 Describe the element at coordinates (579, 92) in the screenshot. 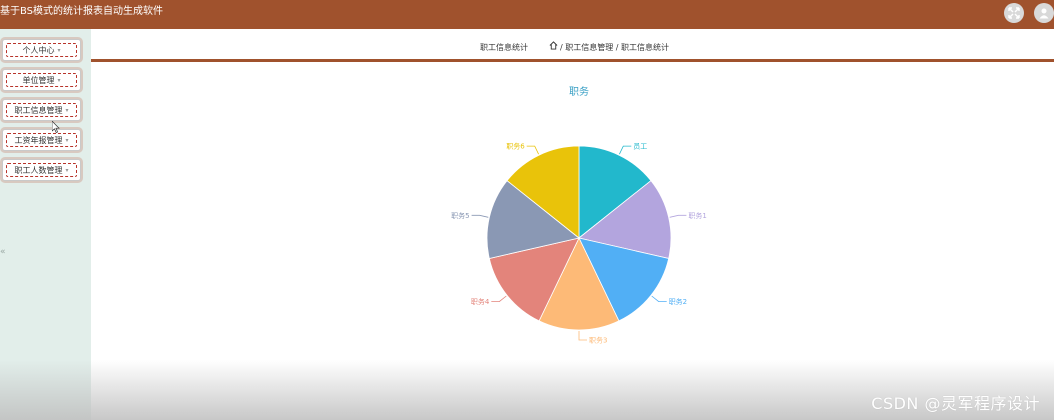

I see `chart-title: 职务` at that location.